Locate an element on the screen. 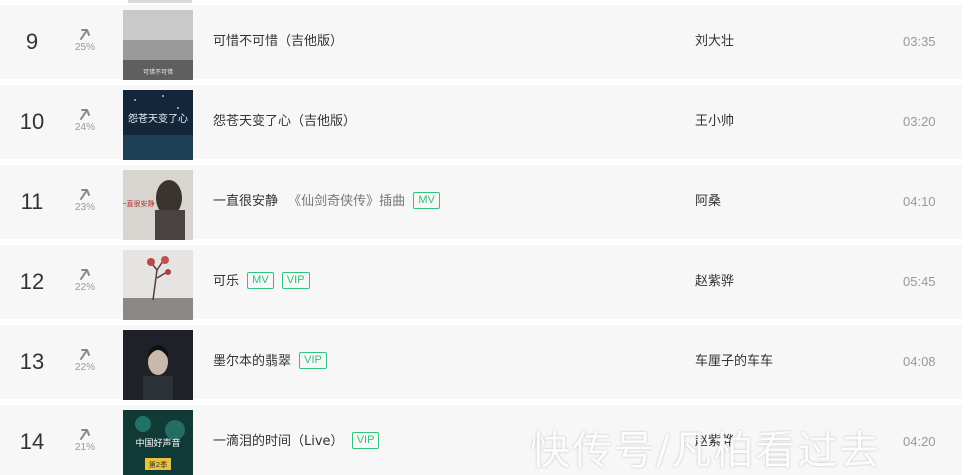 Image resolution: width=972 pixels, height=475 pixels. rank-number: 14 is located at coordinates (32, 441).